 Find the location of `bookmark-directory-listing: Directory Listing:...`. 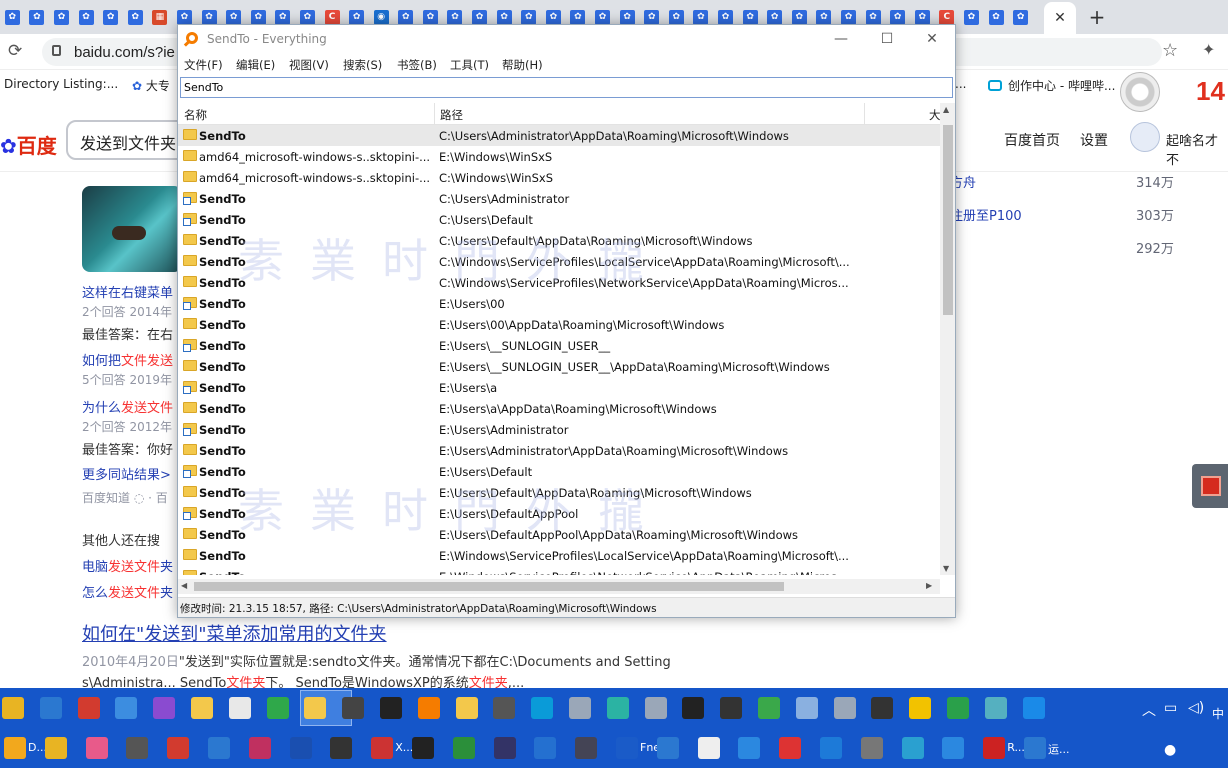

bookmark-directory-listing: Directory Listing:... is located at coordinates (61, 84).